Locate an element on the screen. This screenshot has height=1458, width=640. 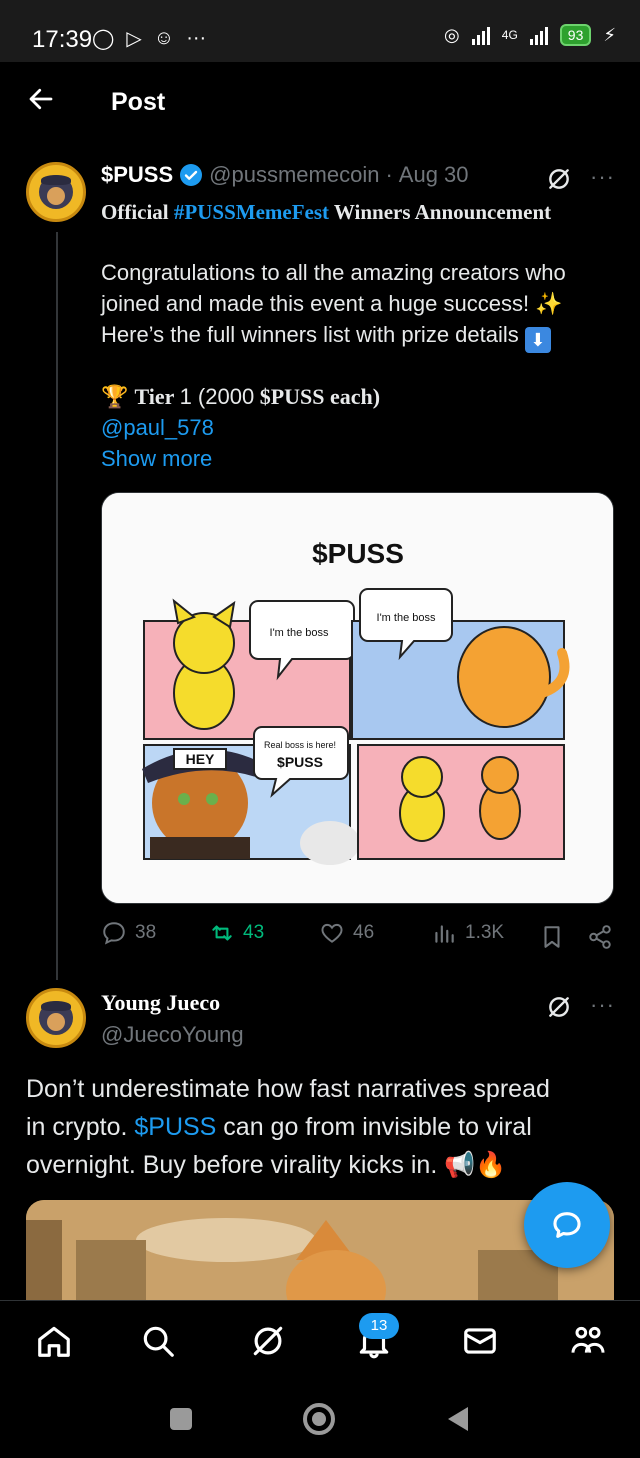
system-nav-bar is located at coordinates (320, 1419).